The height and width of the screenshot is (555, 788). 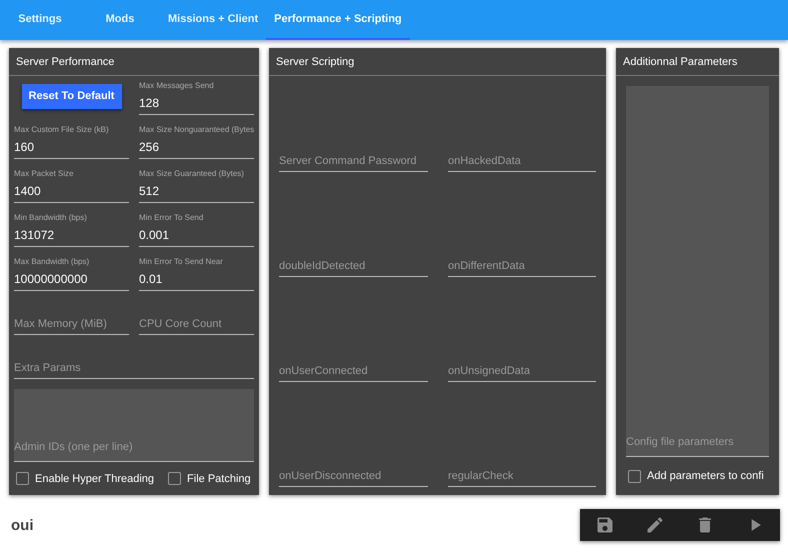 I want to click on field-label: Max Size Nonguaranteed (Bytes, so click(x=196, y=130).